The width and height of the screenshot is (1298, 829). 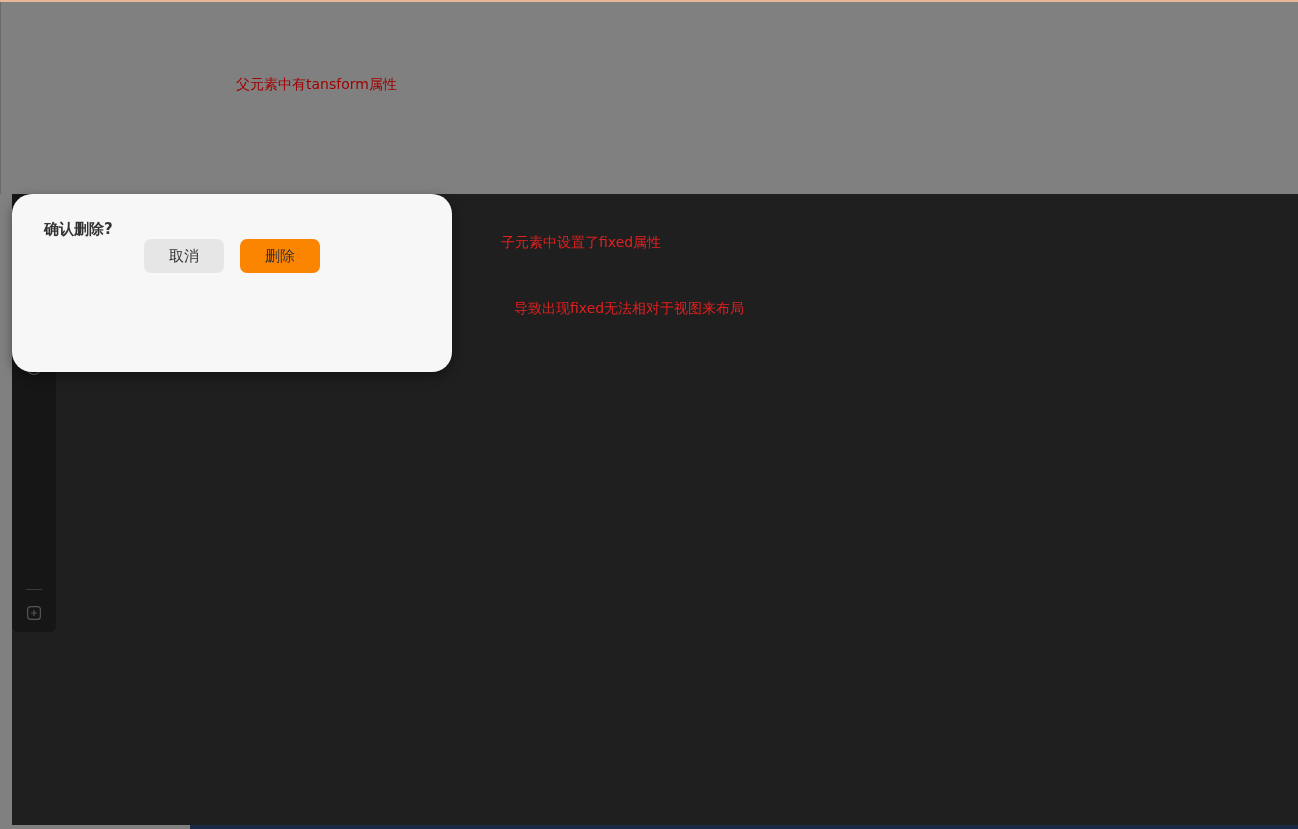 I want to click on dialog-title: 确认删除?, so click(x=79, y=229).